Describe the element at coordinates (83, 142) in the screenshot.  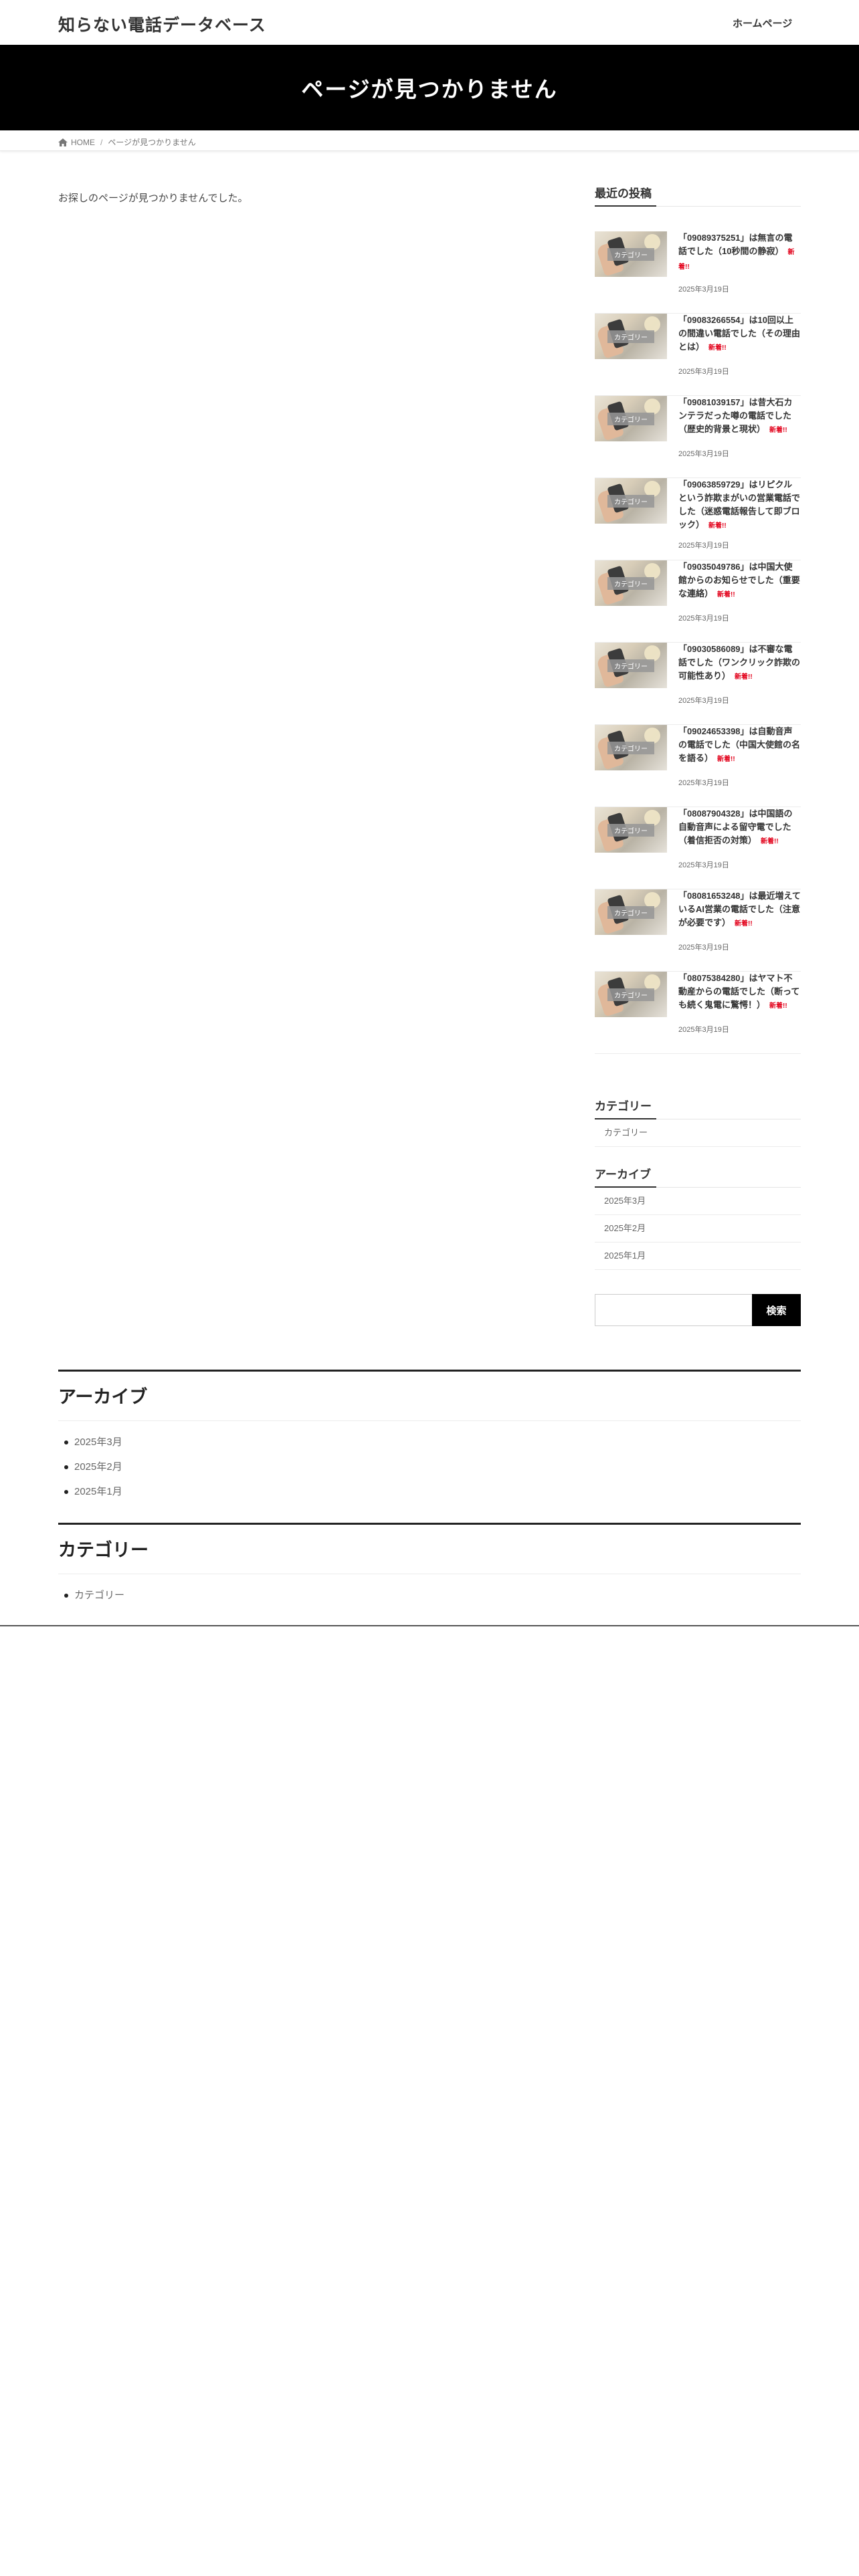
I see `breadcrumb-home: HOME` at that location.